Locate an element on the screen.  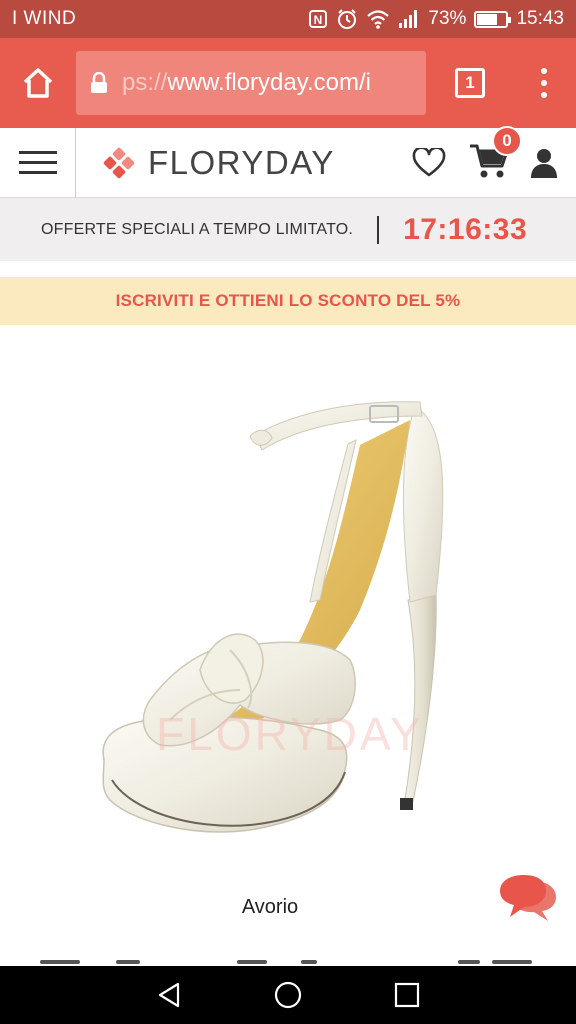
user-icon is located at coordinates (544, 163).